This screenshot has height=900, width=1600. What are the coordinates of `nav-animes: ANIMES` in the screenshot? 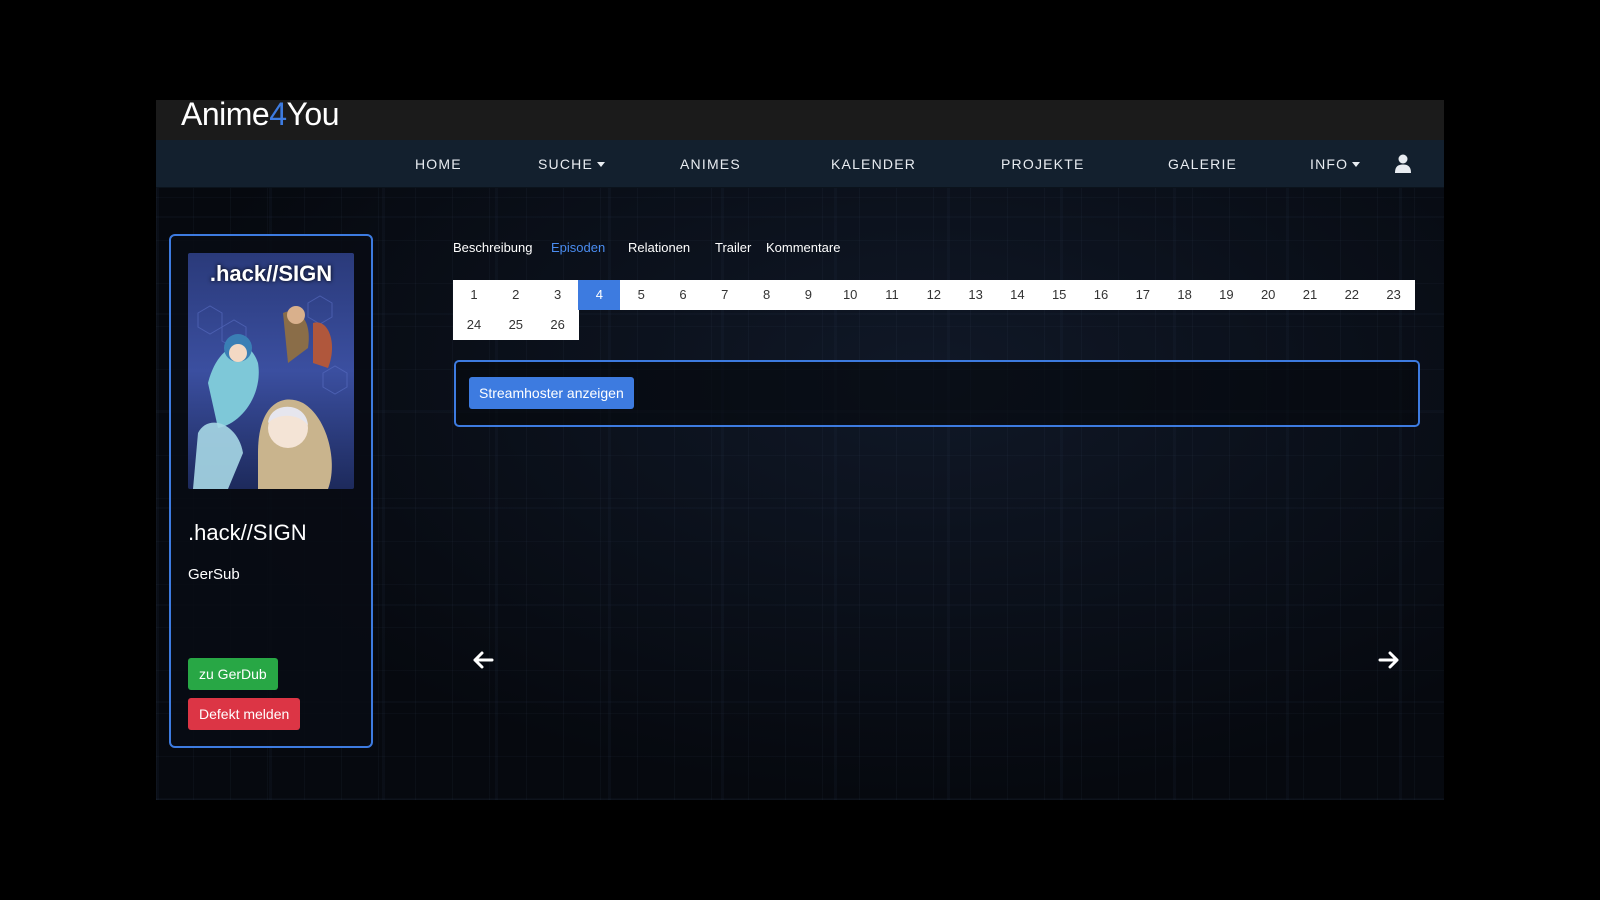 It's located at (710, 164).